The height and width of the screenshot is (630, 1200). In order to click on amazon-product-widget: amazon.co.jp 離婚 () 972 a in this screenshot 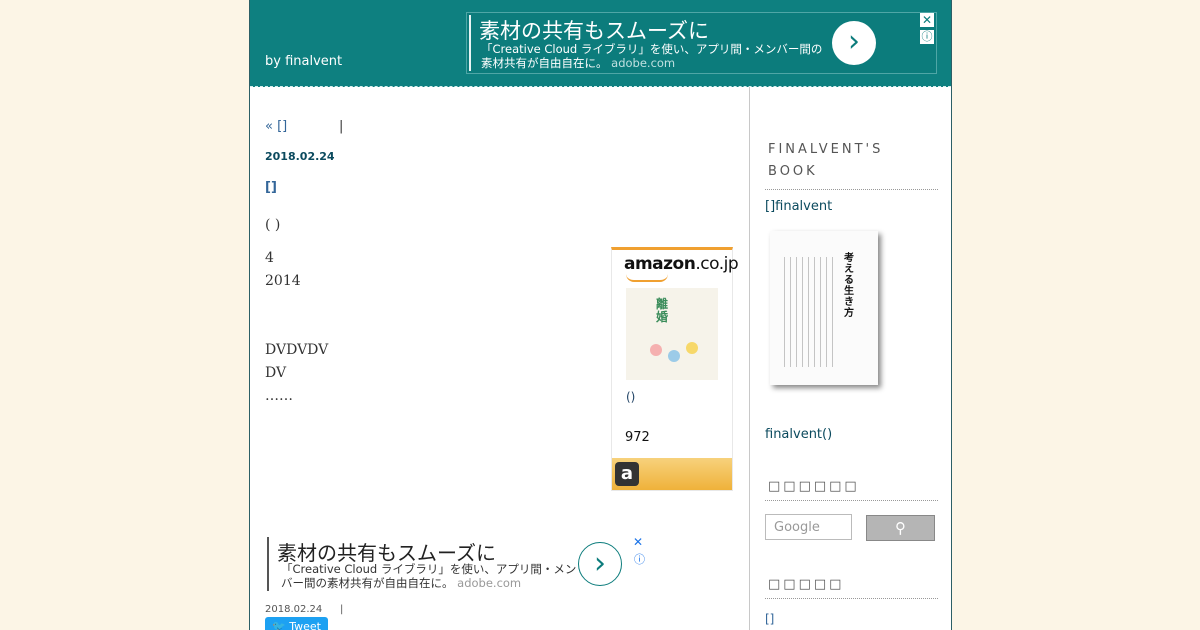, I will do `click(675, 369)`.